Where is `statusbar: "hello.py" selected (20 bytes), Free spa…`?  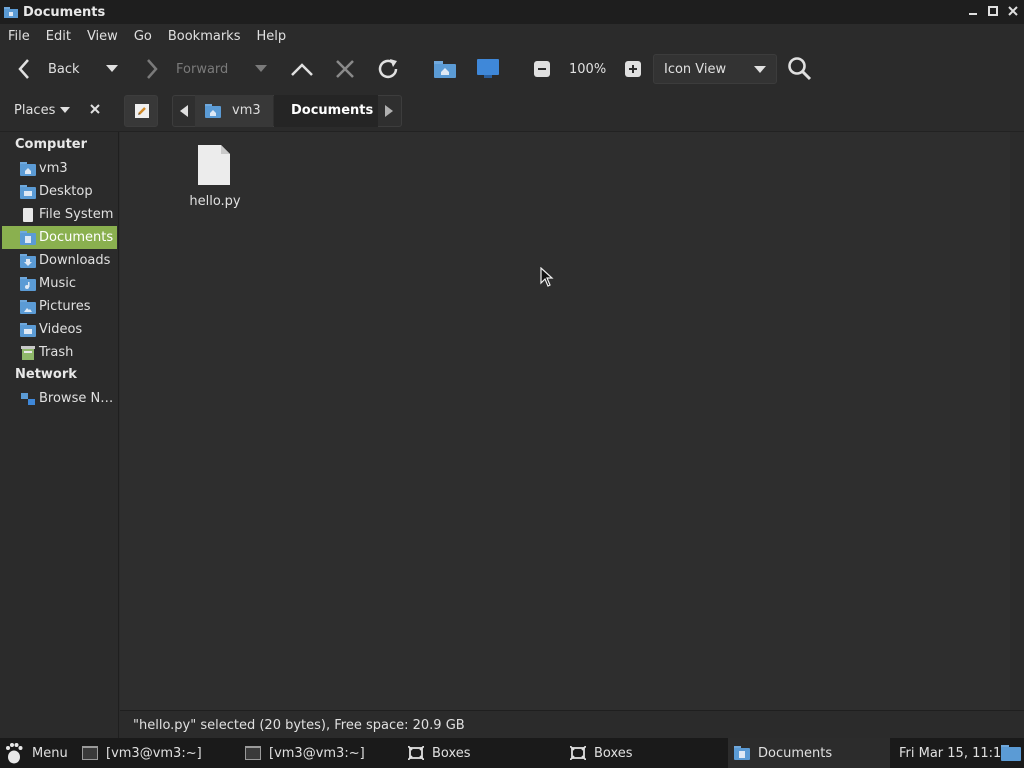 statusbar: "hello.py" selected (20 bytes), Free spa… is located at coordinates (572, 724).